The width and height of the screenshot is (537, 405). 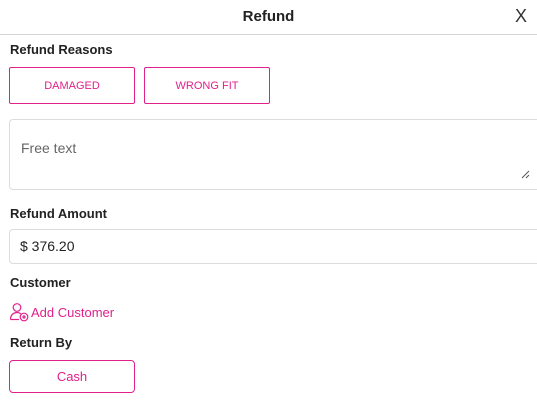 I want to click on refund-reasons-label: Refund Reasons, so click(x=61, y=49).